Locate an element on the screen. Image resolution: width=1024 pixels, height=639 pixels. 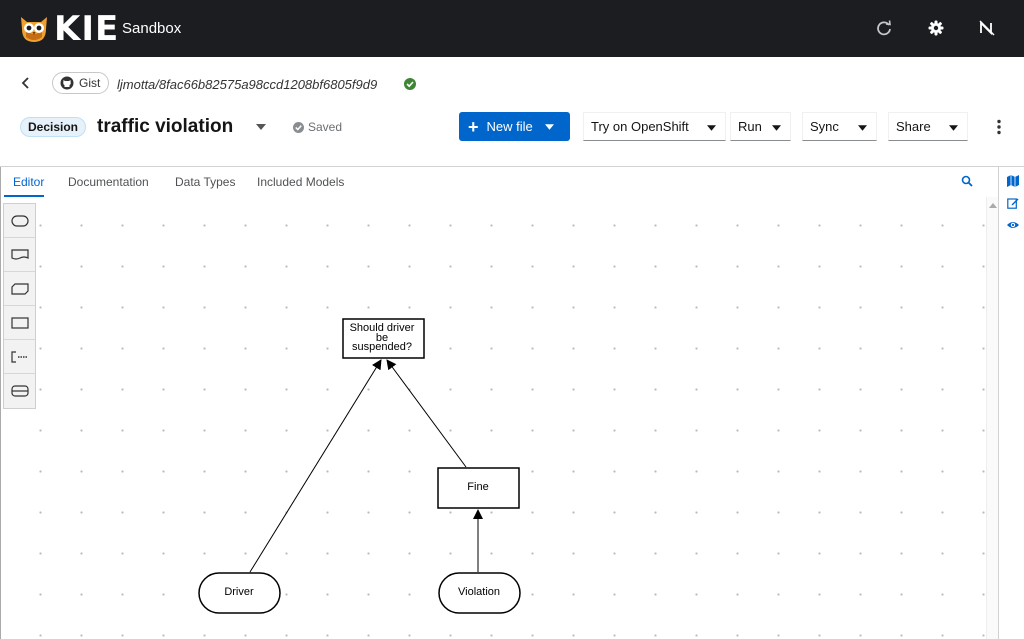
business-knowledge-model-icon is located at coordinates (19, 288).